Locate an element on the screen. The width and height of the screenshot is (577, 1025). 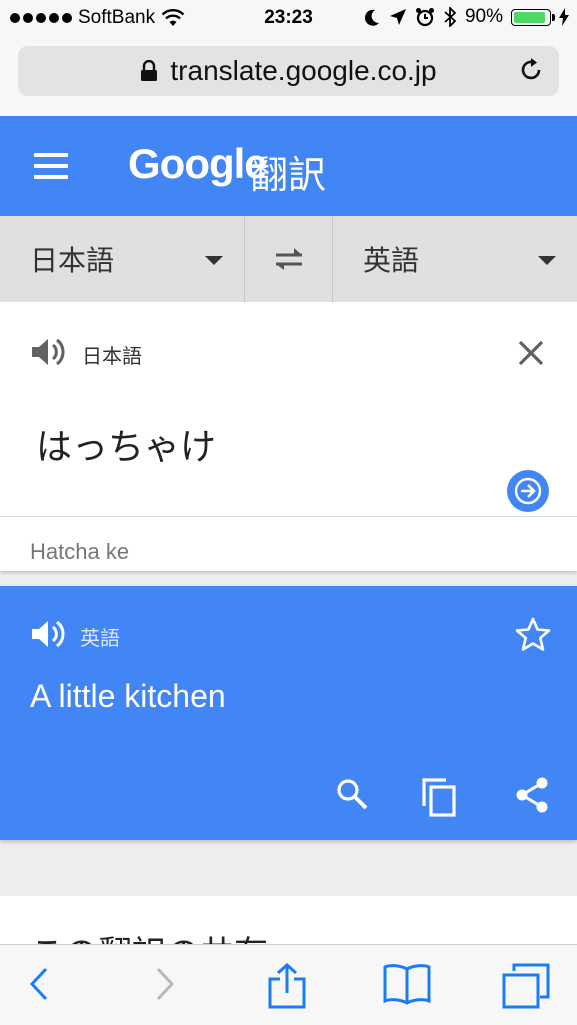
target-language-select: 英語 is located at coordinates (455, 259).